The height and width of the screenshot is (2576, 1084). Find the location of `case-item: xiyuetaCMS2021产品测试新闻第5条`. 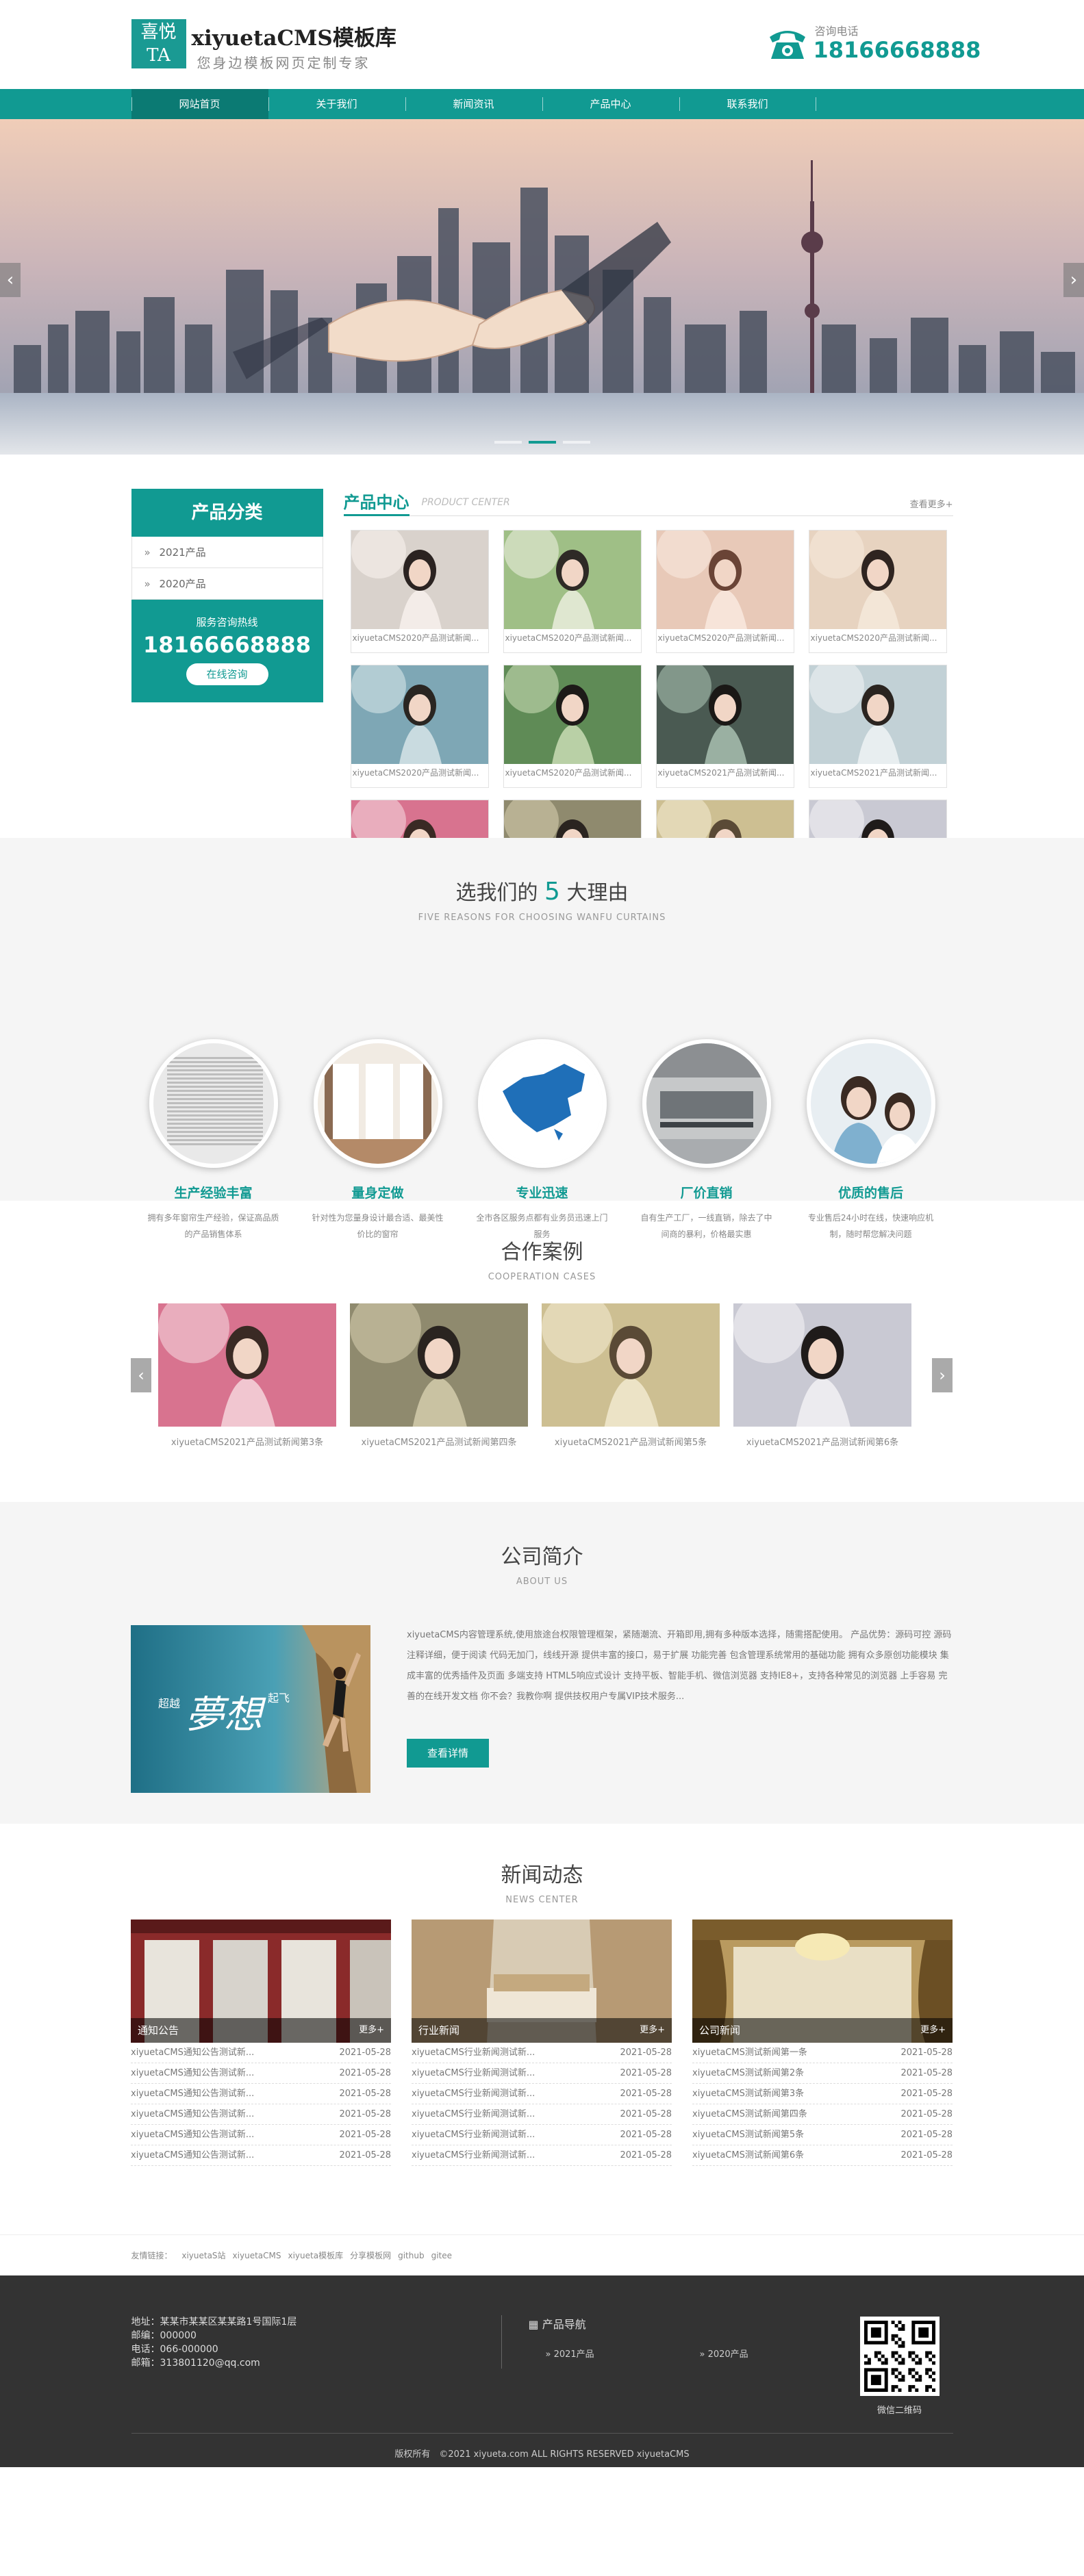

case-item: xiyuetaCMS2021产品测试新闻第5条 is located at coordinates (631, 1375).